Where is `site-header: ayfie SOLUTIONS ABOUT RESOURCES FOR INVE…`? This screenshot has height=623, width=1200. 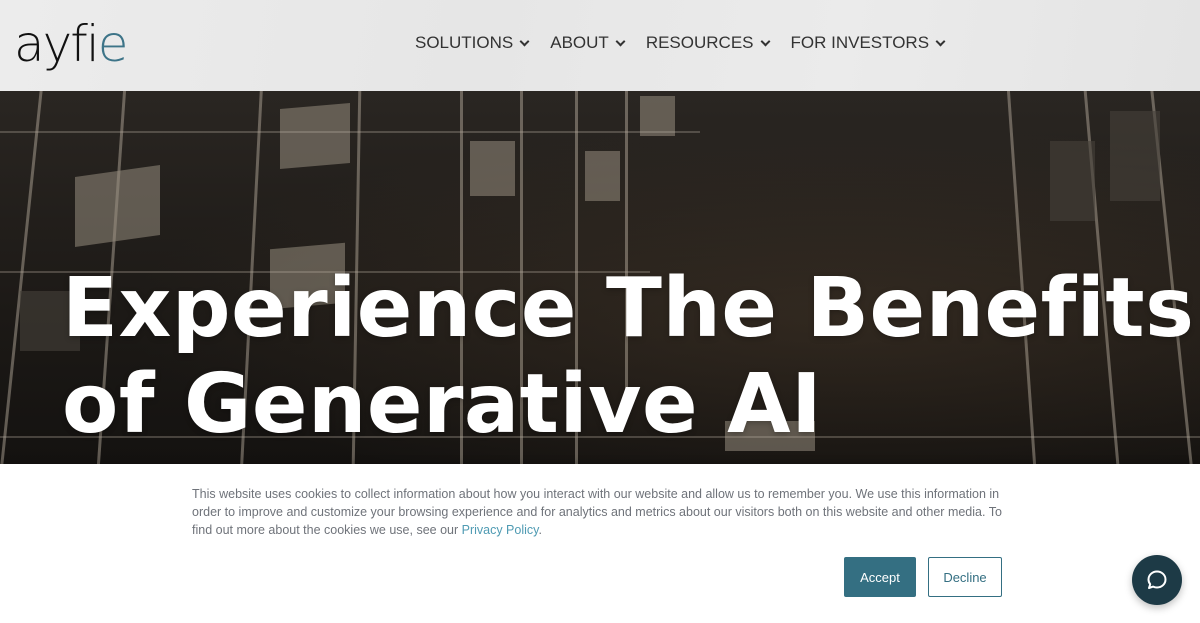 site-header: ayfie SOLUTIONS ABOUT RESOURCES FOR INVE… is located at coordinates (600, 45).